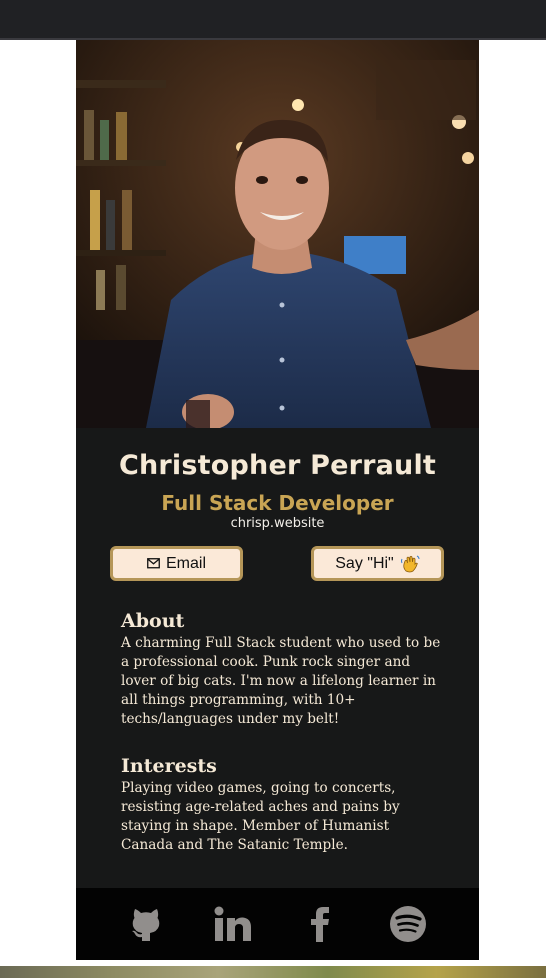 The height and width of the screenshot is (978, 546). I want to click on linkedin-icon, so click(233, 926).